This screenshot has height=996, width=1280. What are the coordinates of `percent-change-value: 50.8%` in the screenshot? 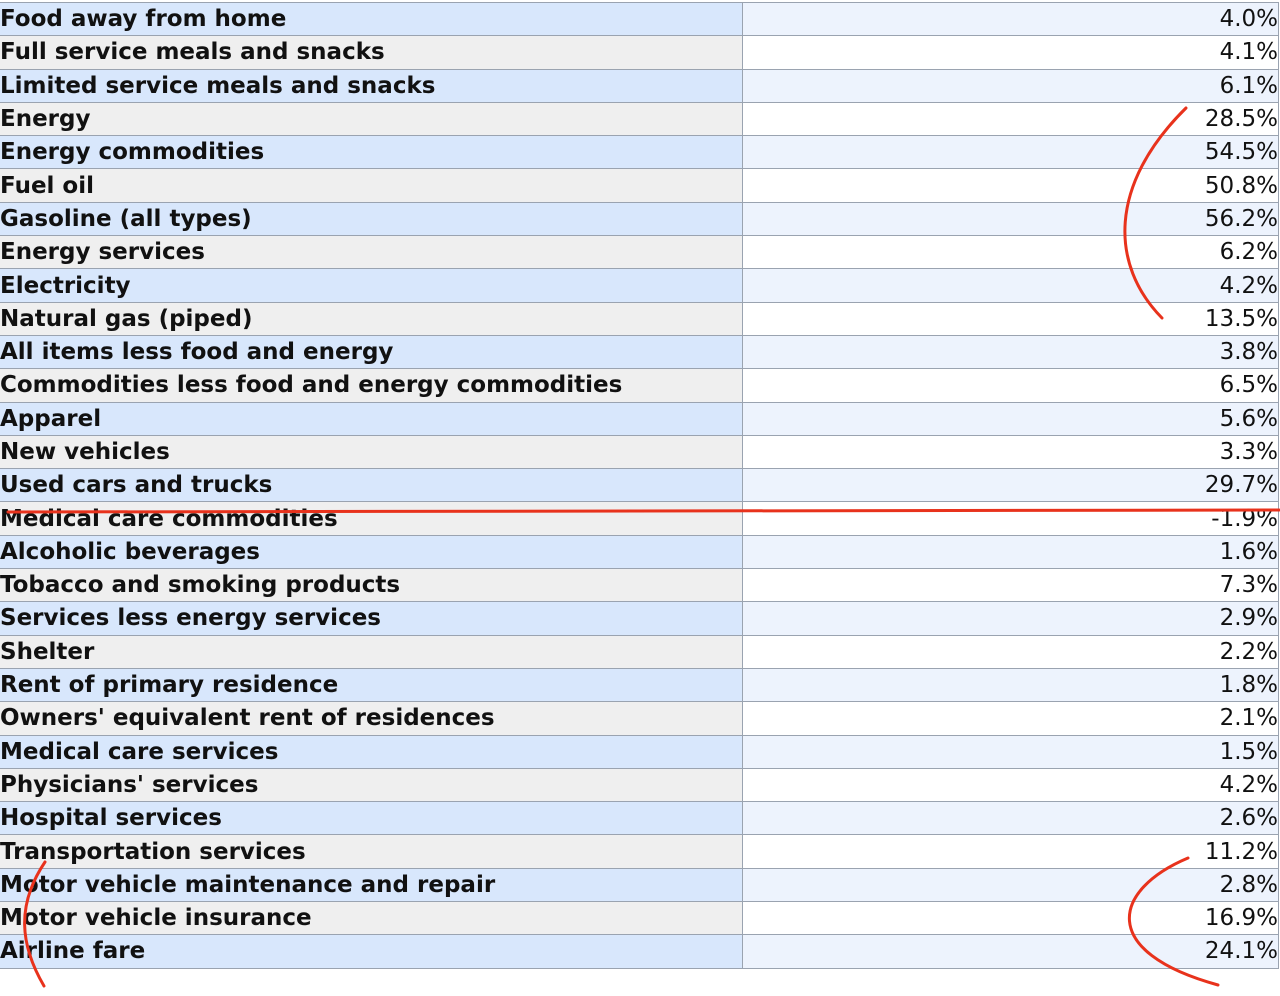 It's located at (1010, 185).